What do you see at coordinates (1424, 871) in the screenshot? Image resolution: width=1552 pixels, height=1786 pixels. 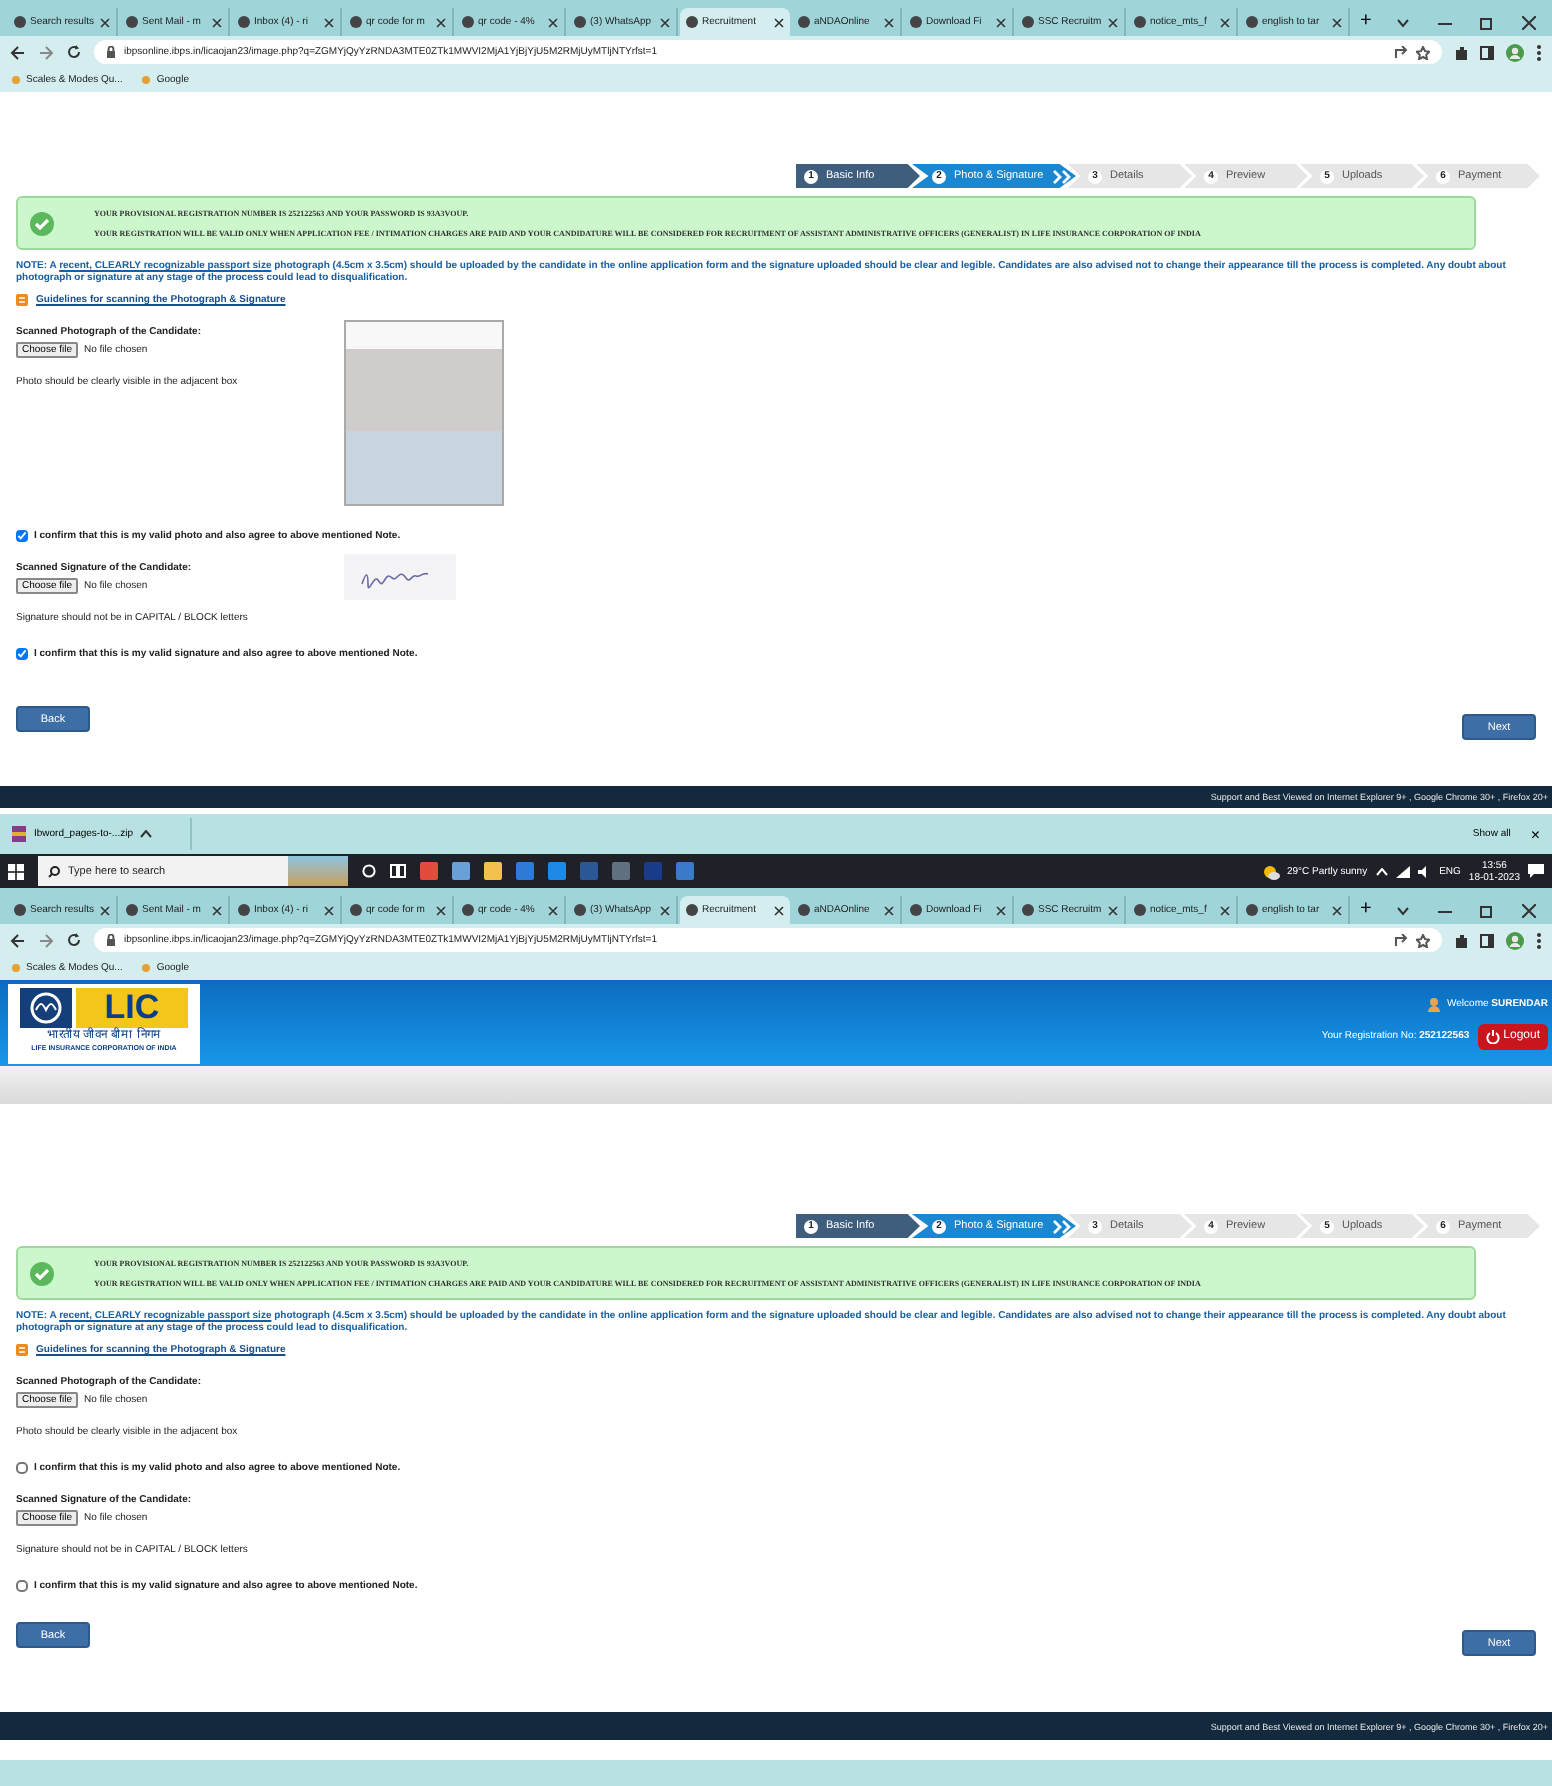 I see `speaker-icon` at bounding box center [1424, 871].